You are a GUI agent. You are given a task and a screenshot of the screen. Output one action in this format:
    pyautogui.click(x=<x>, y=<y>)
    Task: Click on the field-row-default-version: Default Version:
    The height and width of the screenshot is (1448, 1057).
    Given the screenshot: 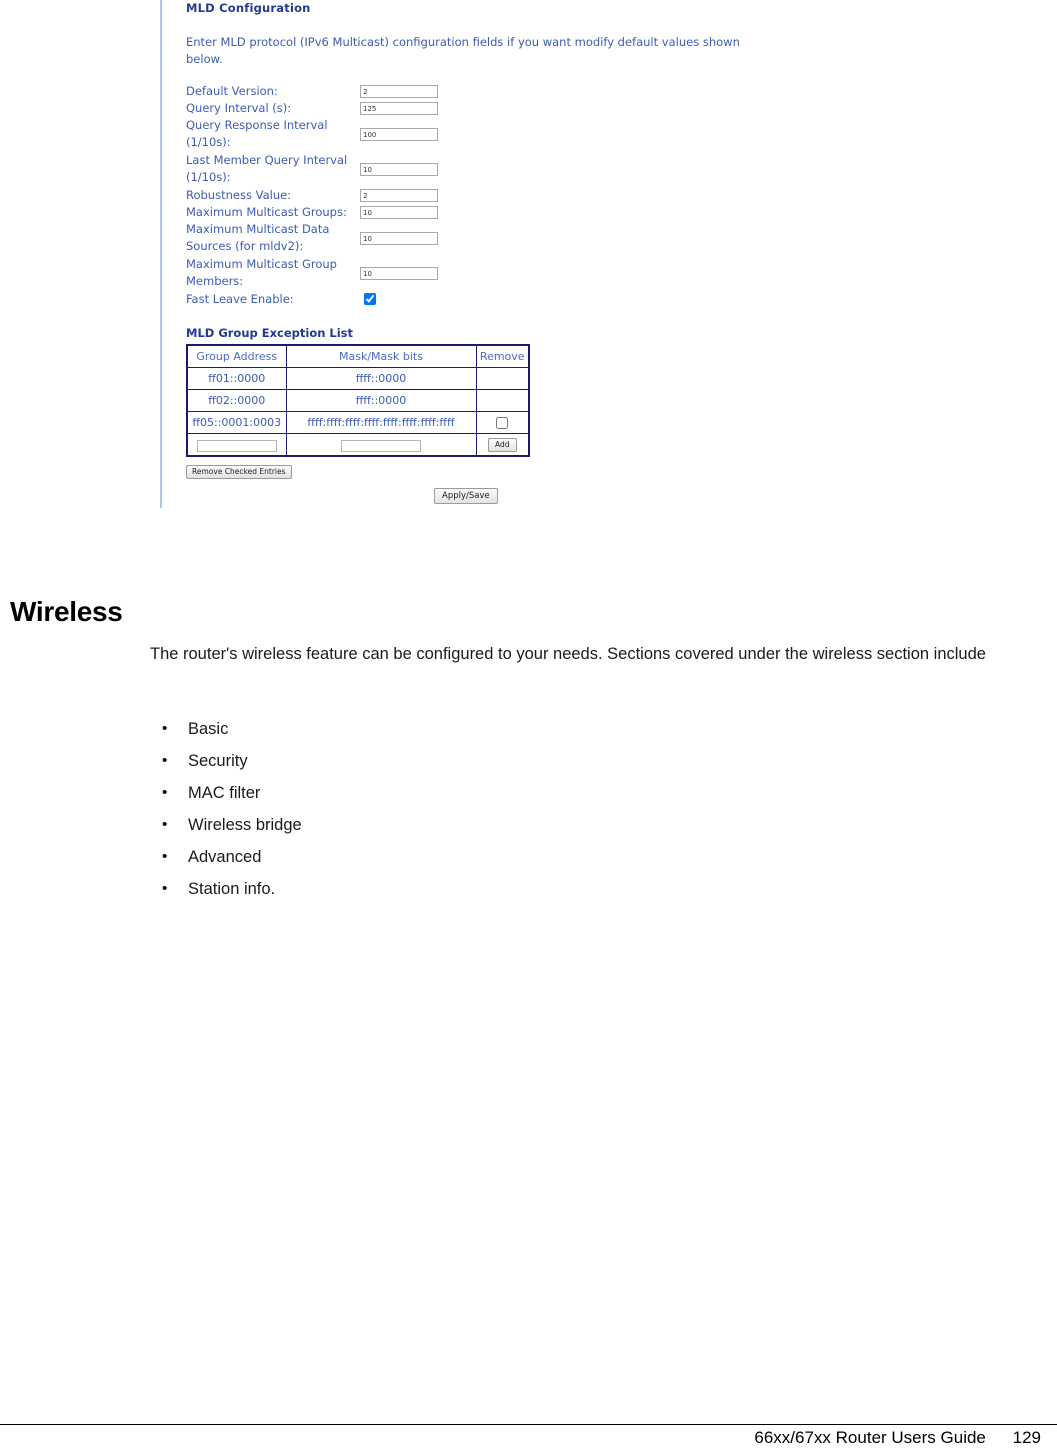 What is the action you would take?
    pyautogui.click(x=396, y=91)
    